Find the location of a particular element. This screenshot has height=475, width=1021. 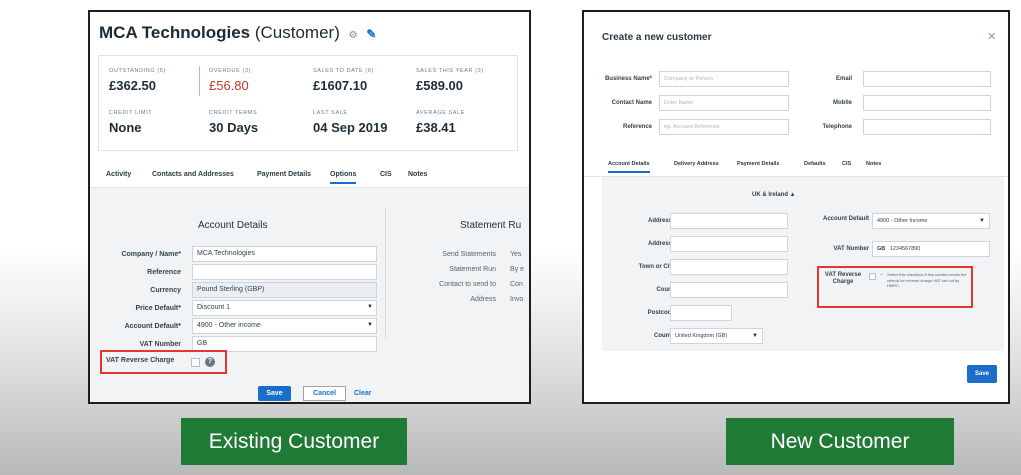

tab-activity: Activity is located at coordinates (118, 174).